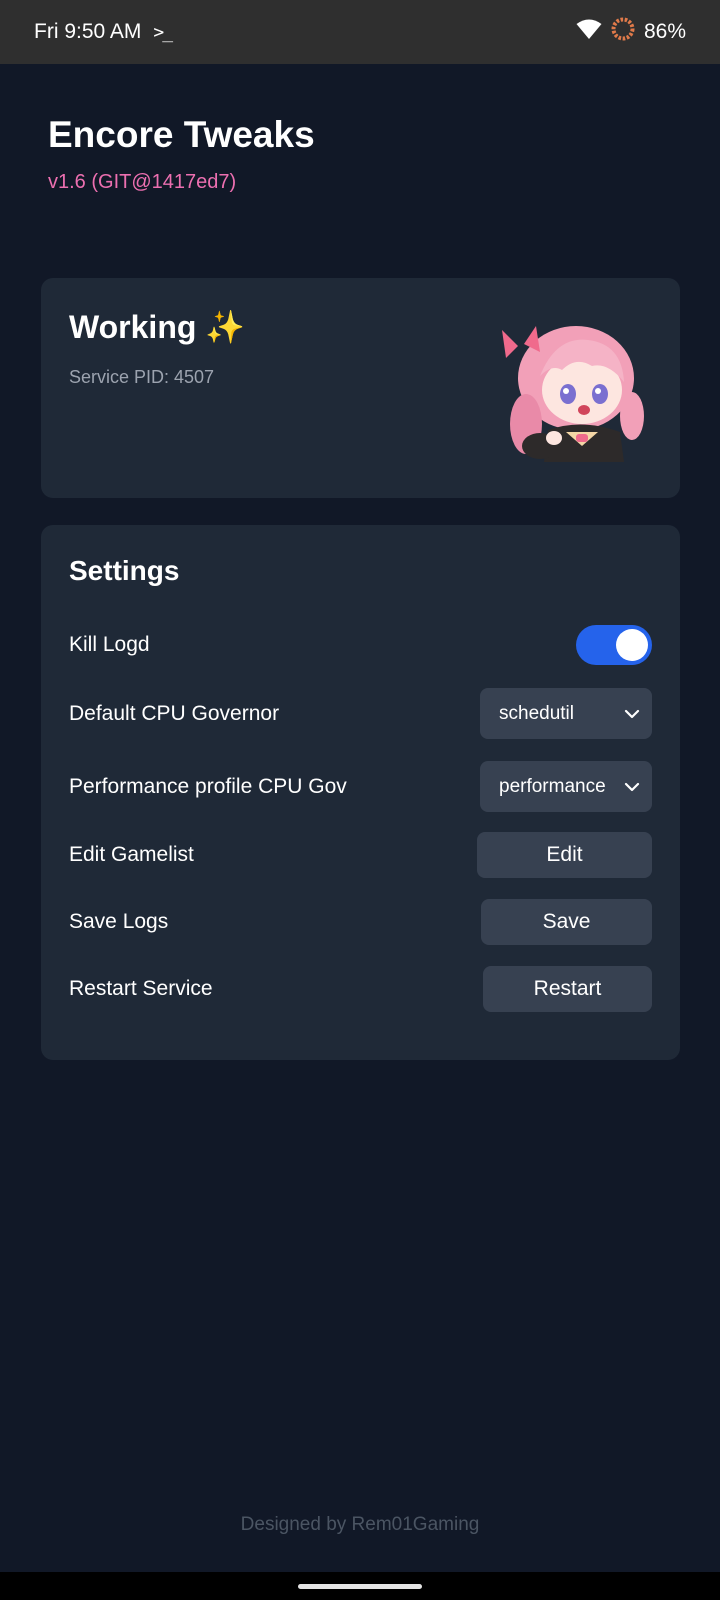 The height and width of the screenshot is (1600, 720). I want to click on performance-governor-select: performance, so click(566, 786).